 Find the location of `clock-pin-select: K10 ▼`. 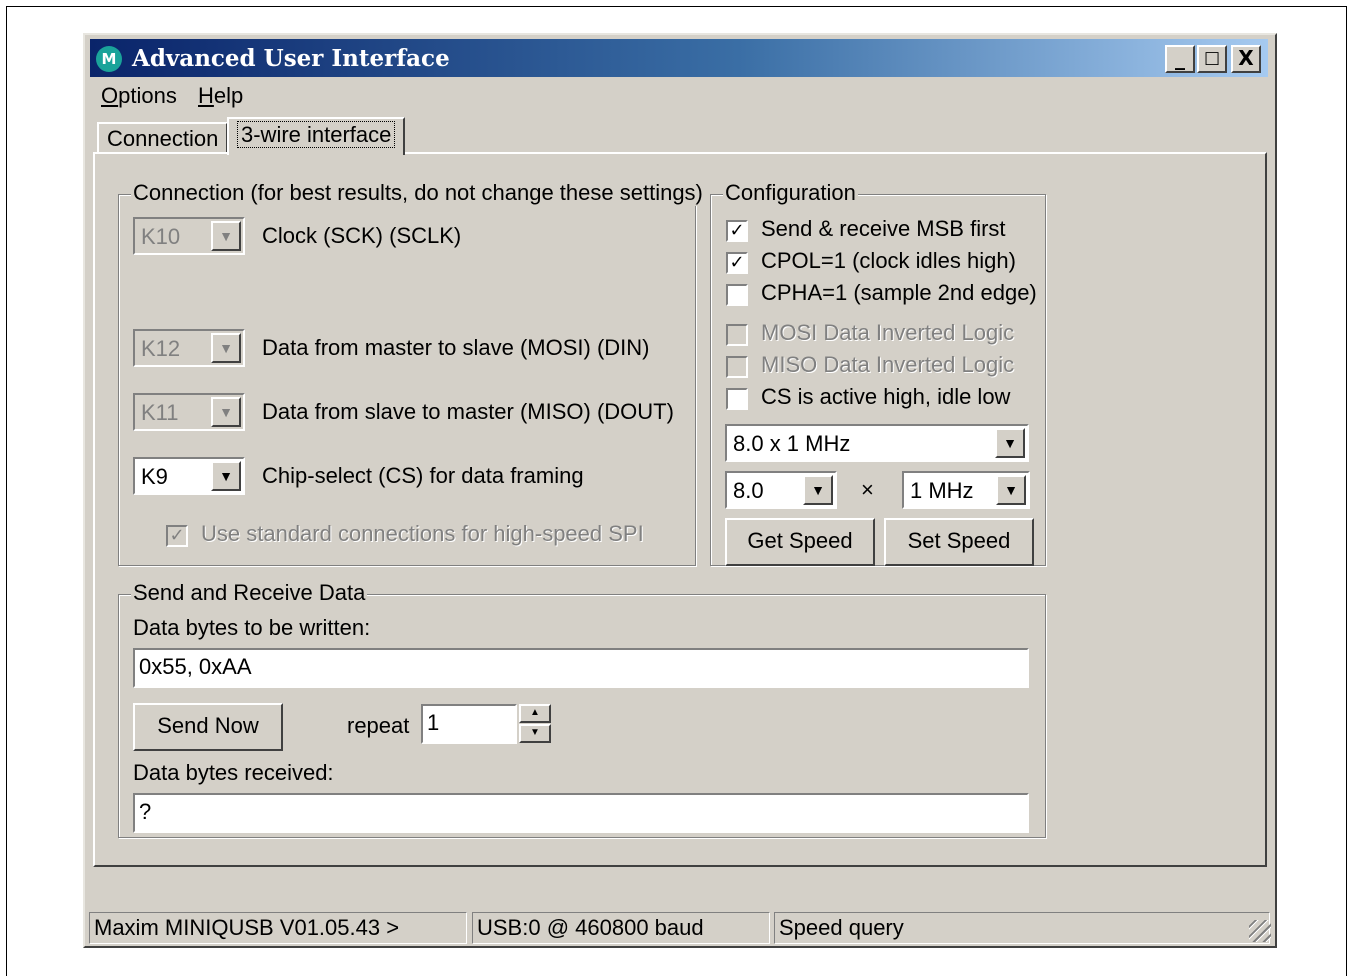

clock-pin-select: K10 ▼ is located at coordinates (189, 236).